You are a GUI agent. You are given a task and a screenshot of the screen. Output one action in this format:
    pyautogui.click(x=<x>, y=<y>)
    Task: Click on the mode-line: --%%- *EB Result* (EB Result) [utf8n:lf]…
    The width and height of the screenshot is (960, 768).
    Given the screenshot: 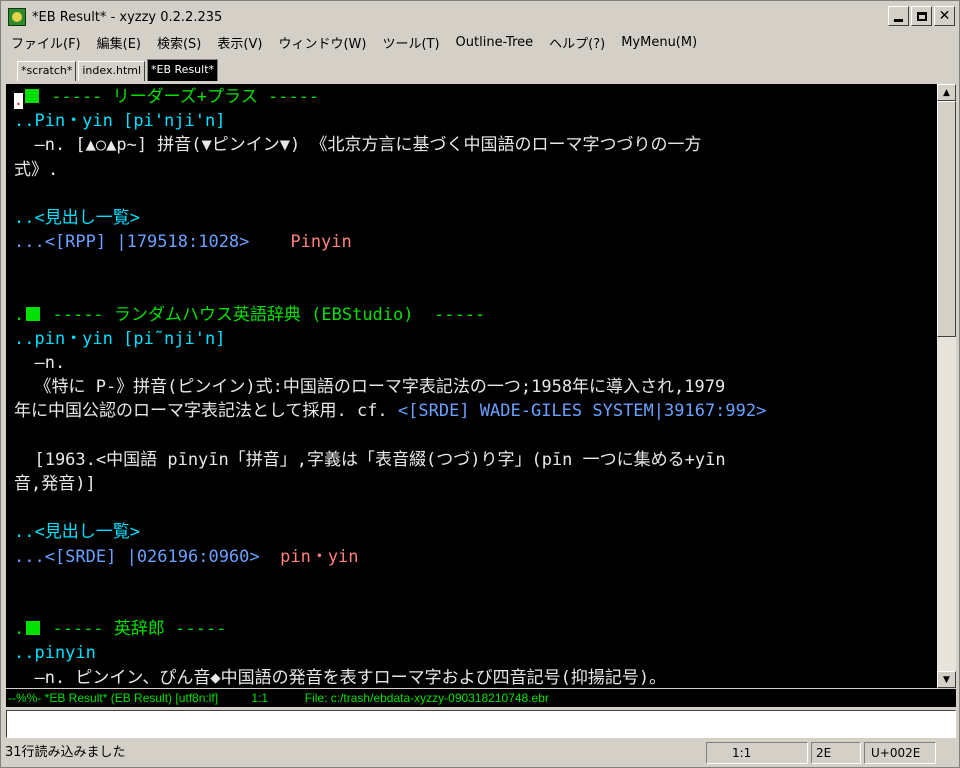 What is the action you would take?
    pyautogui.click(x=481, y=698)
    